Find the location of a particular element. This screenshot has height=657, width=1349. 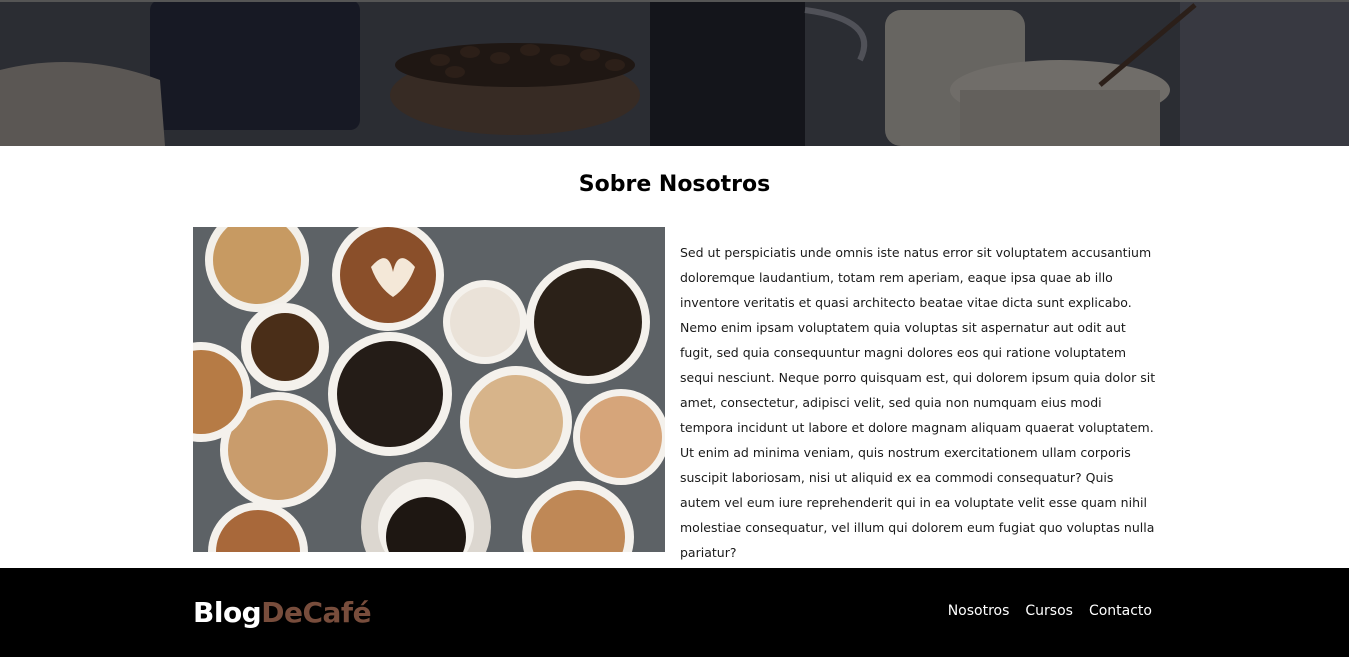

logo-text-blog: Blog is located at coordinates (227, 612).